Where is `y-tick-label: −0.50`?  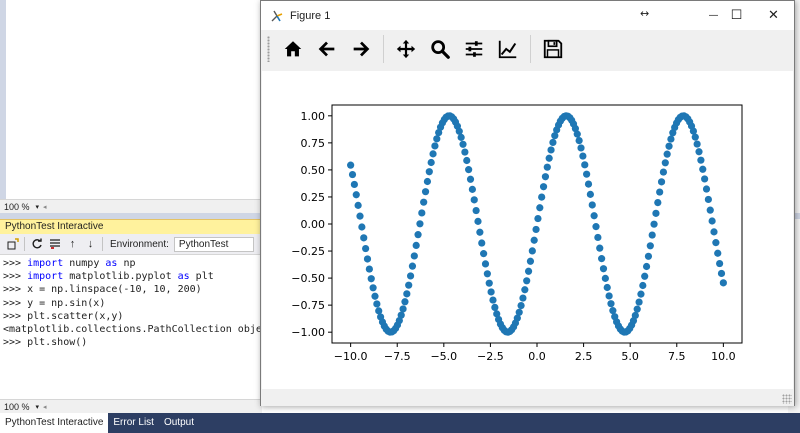
y-tick-label: −0.50 is located at coordinates (308, 278).